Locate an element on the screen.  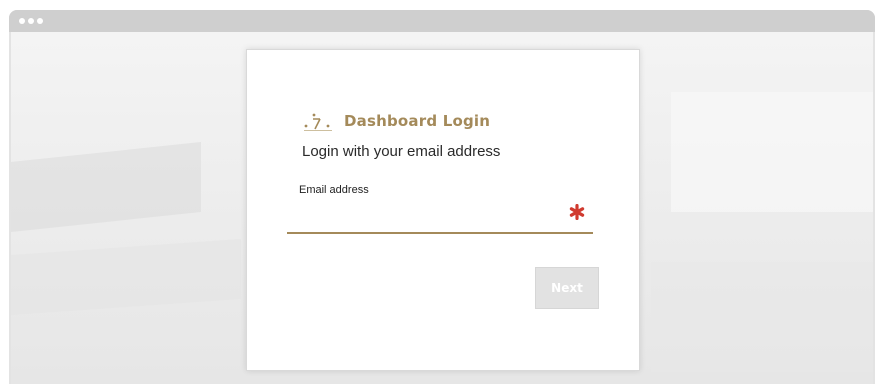
email-label: Email address is located at coordinates (334, 190).